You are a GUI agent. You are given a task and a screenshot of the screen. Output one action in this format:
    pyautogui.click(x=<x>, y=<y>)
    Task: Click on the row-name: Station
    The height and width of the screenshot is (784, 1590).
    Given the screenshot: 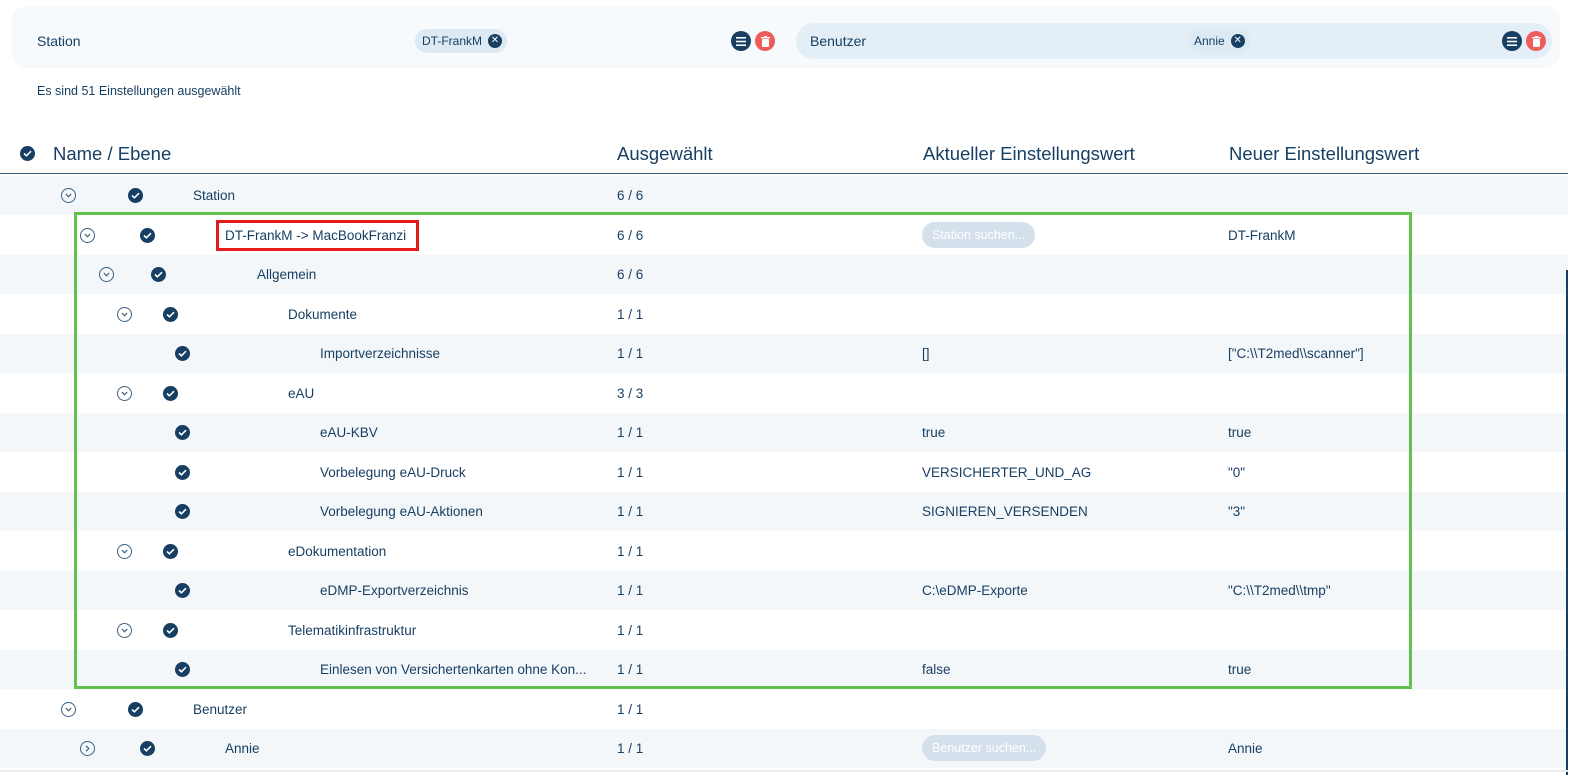 What is the action you would take?
    pyautogui.click(x=214, y=195)
    